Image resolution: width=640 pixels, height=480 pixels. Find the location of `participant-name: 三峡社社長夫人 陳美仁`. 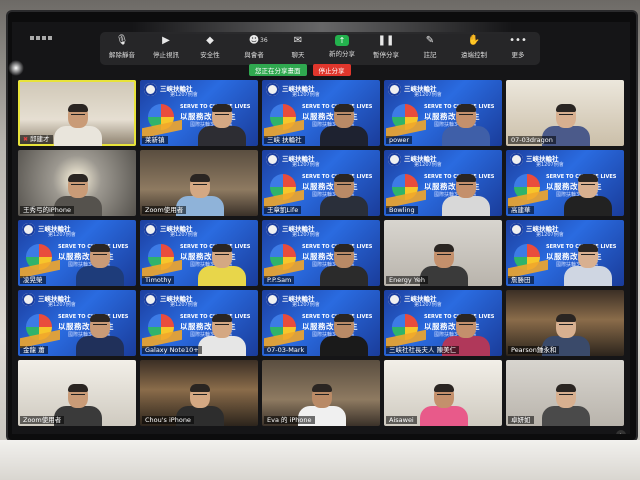

participant-name: 三峡社社長夫人 陳美仁 is located at coordinates (423, 350).